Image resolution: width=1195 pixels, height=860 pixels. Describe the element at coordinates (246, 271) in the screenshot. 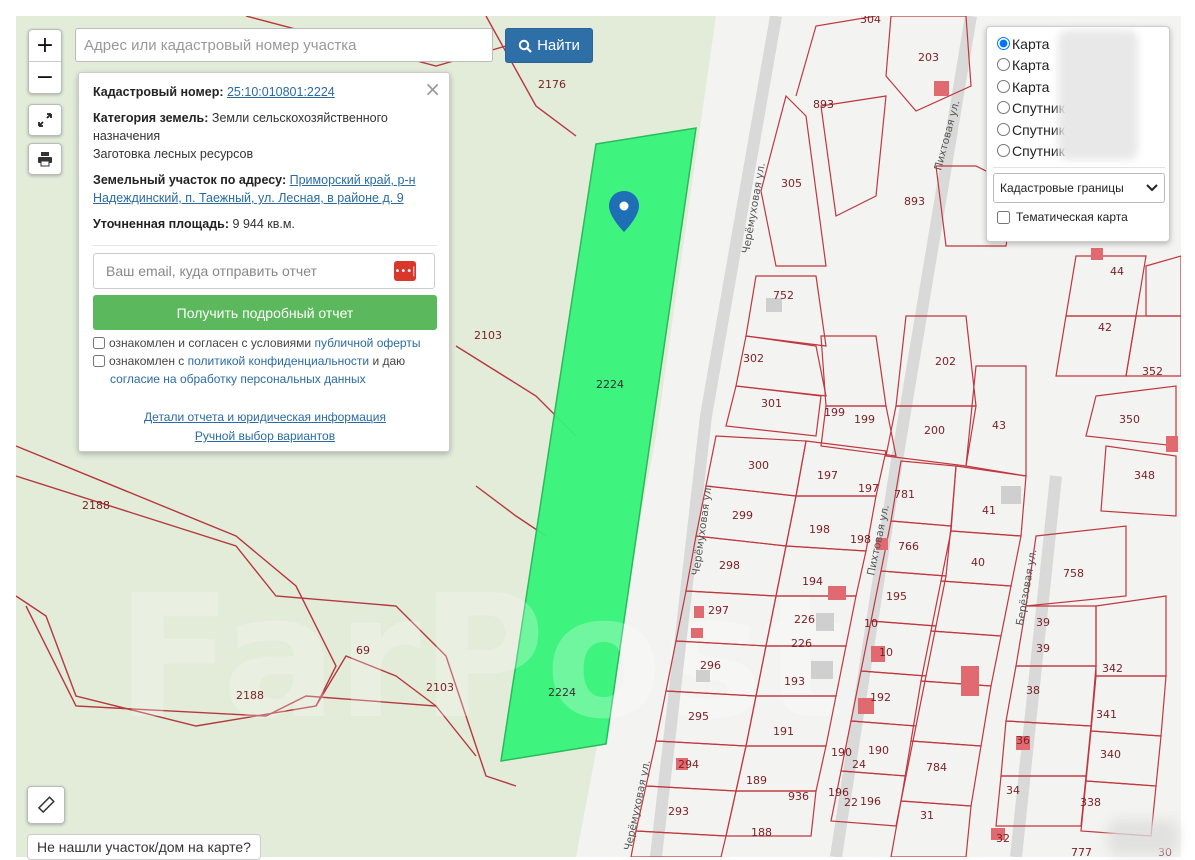

I see `email-field` at that location.